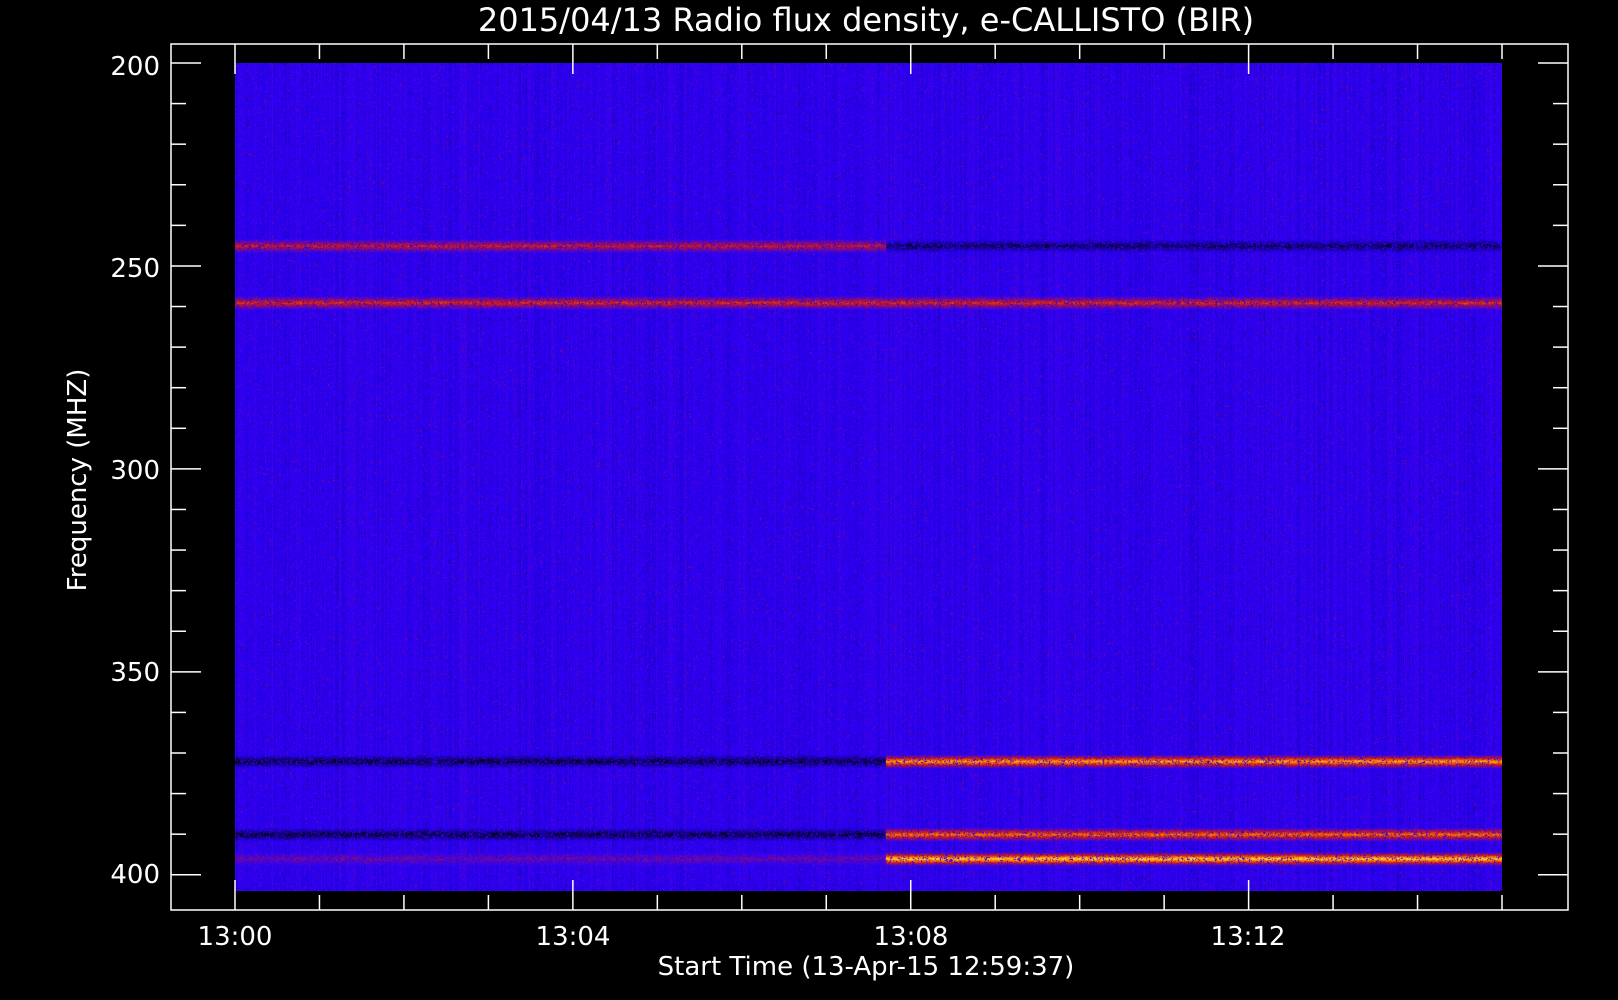 The height and width of the screenshot is (1000, 1618). What do you see at coordinates (1248, 937) in the screenshot?
I see `x-axis-tick-label-1312: 13:12` at bounding box center [1248, 937].